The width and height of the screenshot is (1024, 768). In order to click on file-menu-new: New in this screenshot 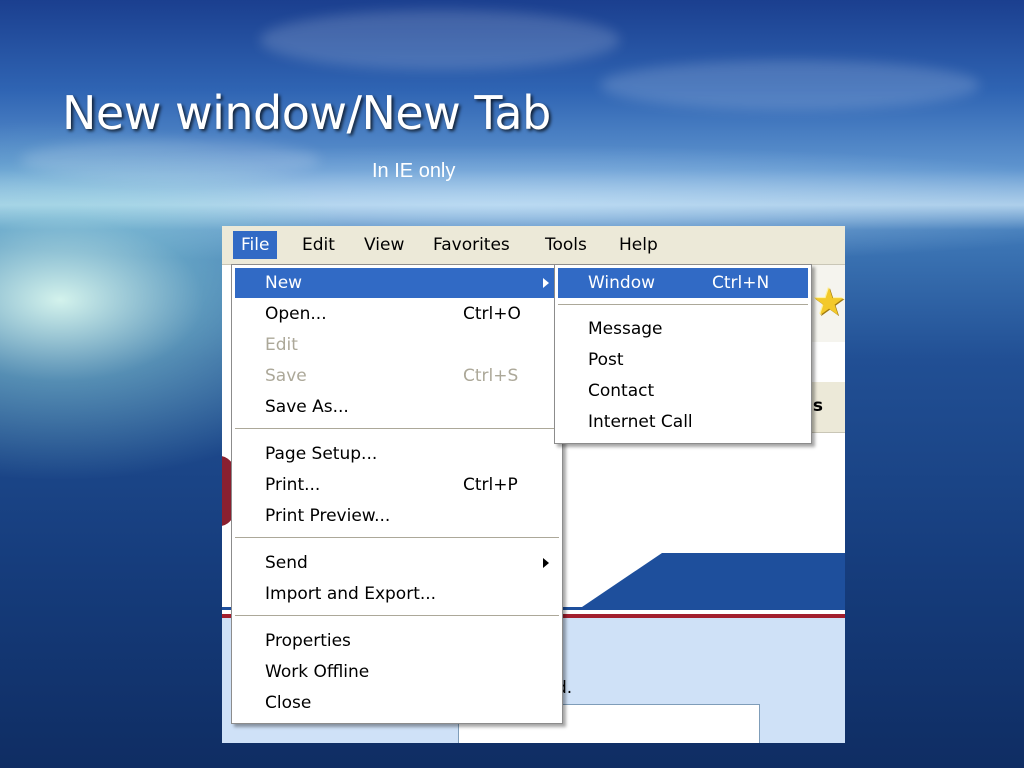, I will do `click(397, 283)`.